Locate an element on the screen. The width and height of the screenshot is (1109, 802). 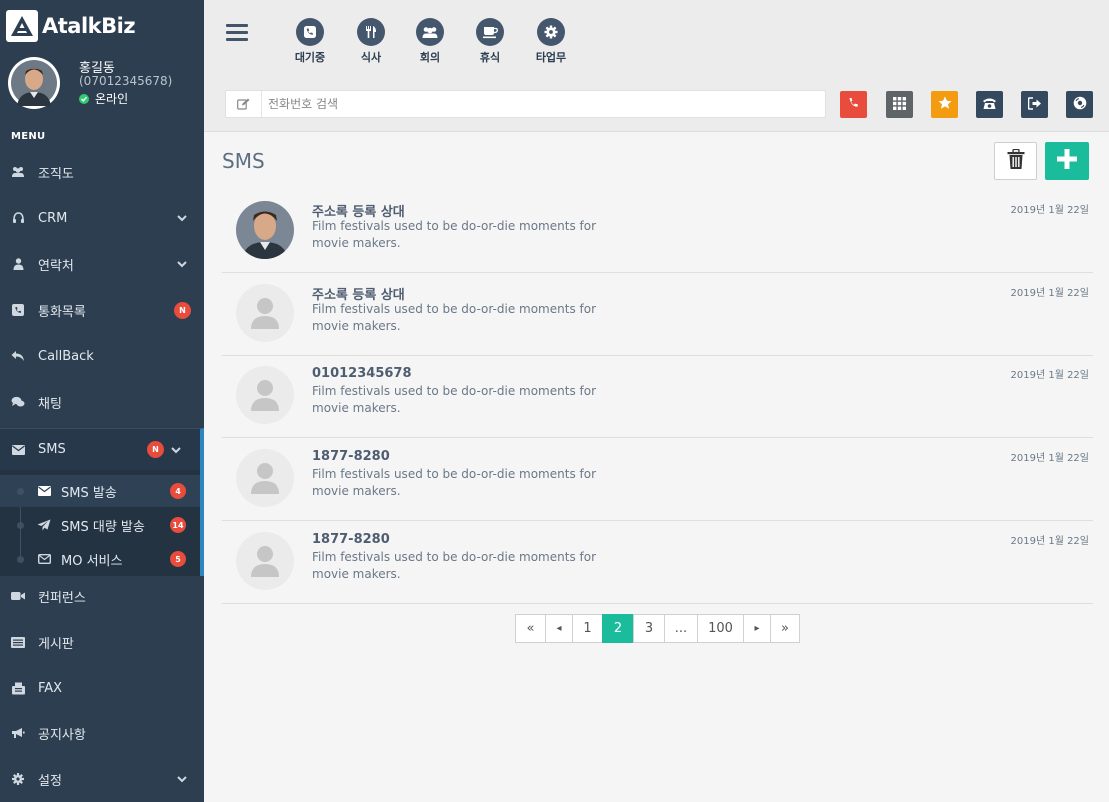
keypad-button is located at coordinates (899, 104).